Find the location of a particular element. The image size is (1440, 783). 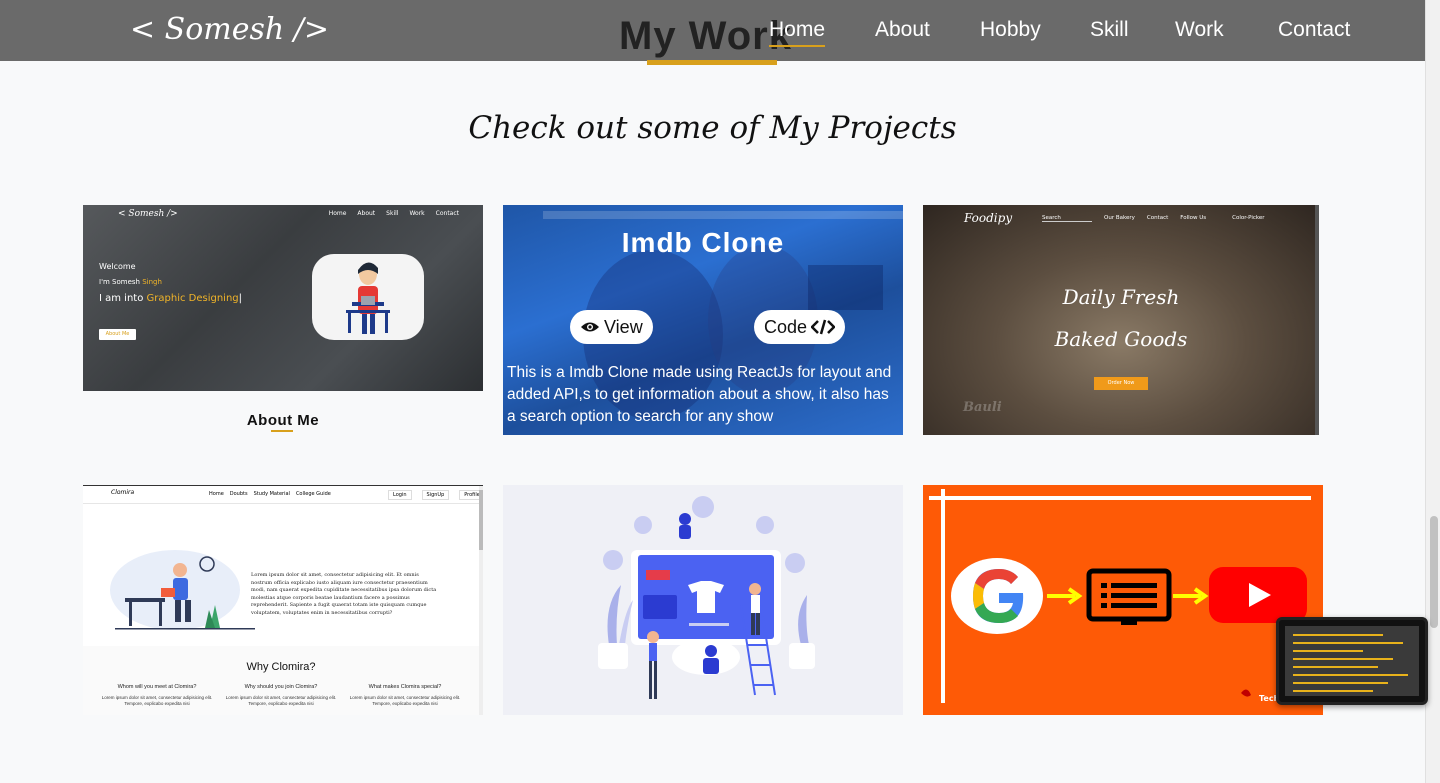

scrollbar-thumb is located at coordinates (1434, 572).